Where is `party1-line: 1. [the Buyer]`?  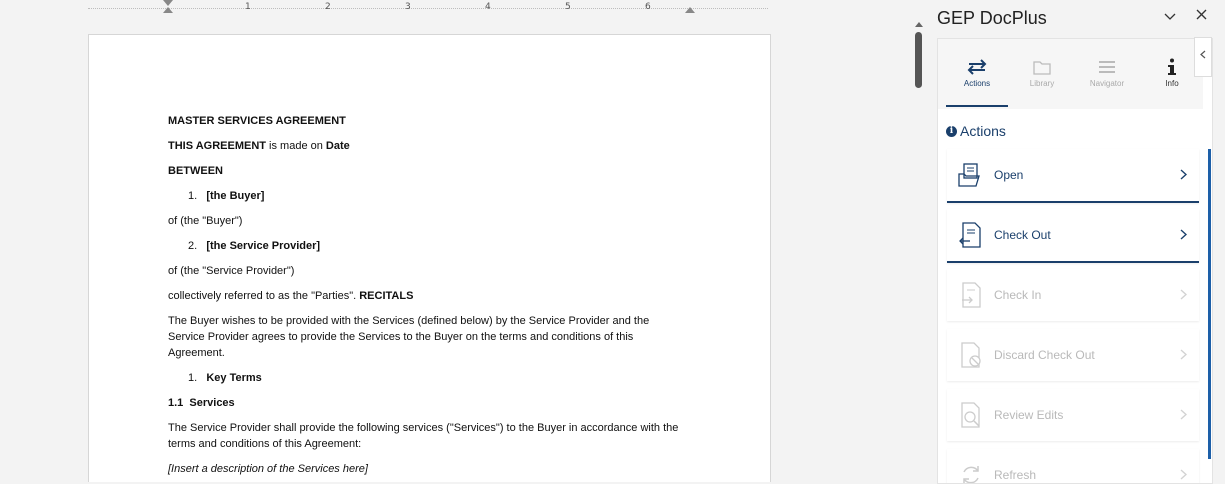 party1-line: 1. [the Buyer] is located at coordinates (438, 196).